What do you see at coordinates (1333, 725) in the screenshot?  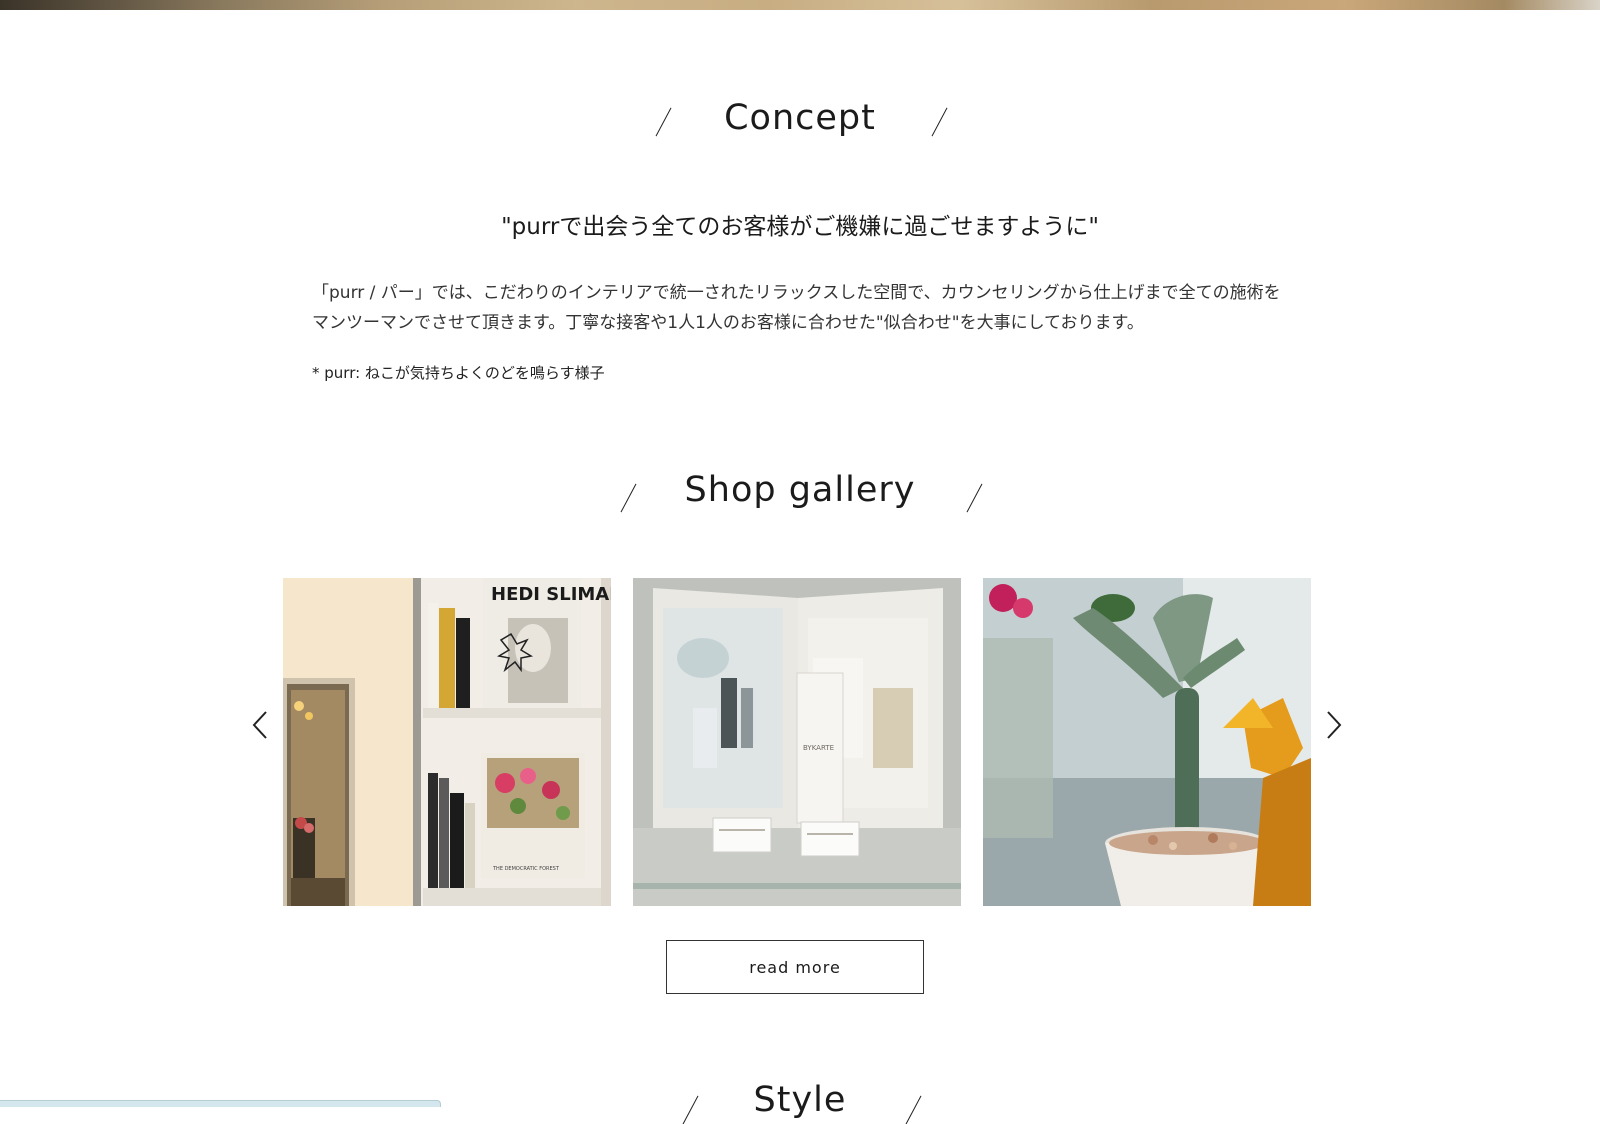 I see `chevron-right-icon` at bounding box center [1333, 725].